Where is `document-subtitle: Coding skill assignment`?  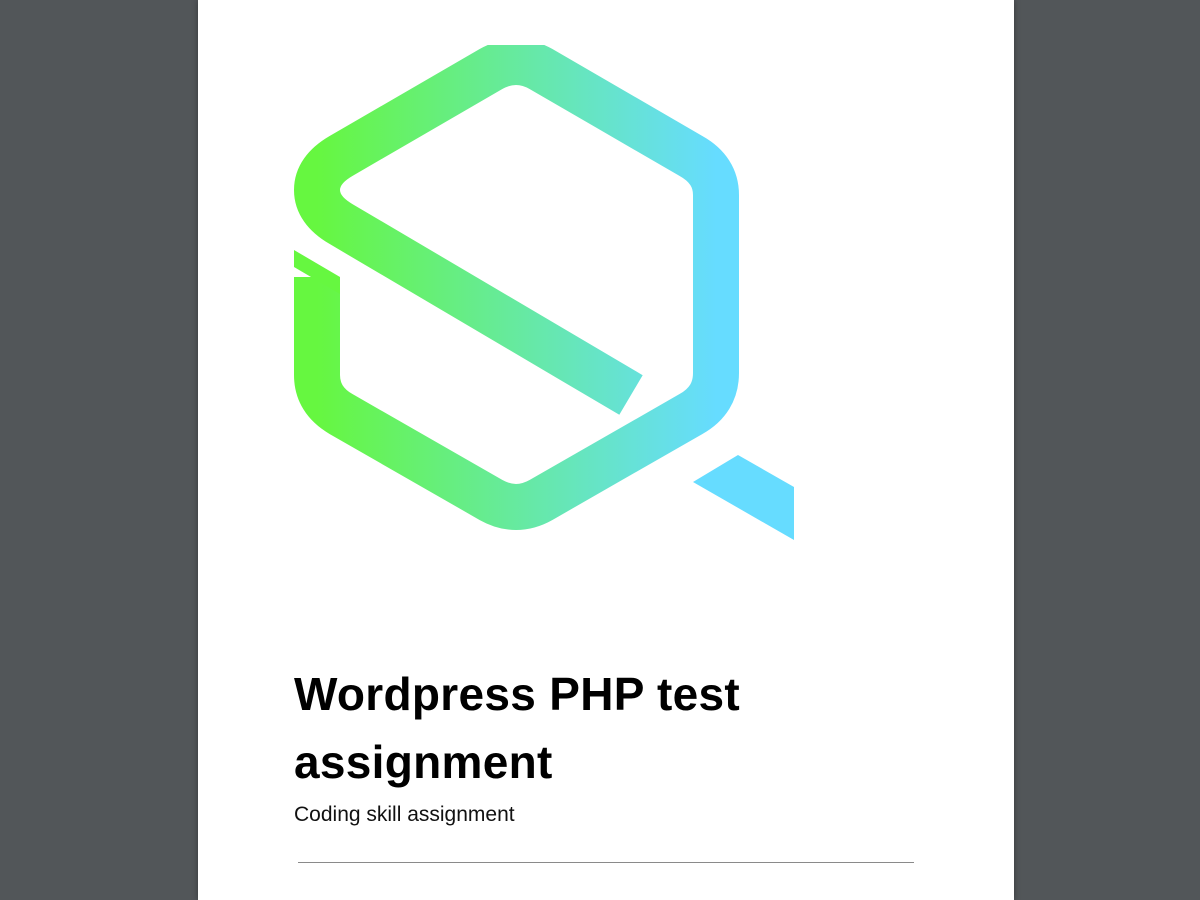
document-subtitle: Coding skill assignment is located at coordinates (404, 814).